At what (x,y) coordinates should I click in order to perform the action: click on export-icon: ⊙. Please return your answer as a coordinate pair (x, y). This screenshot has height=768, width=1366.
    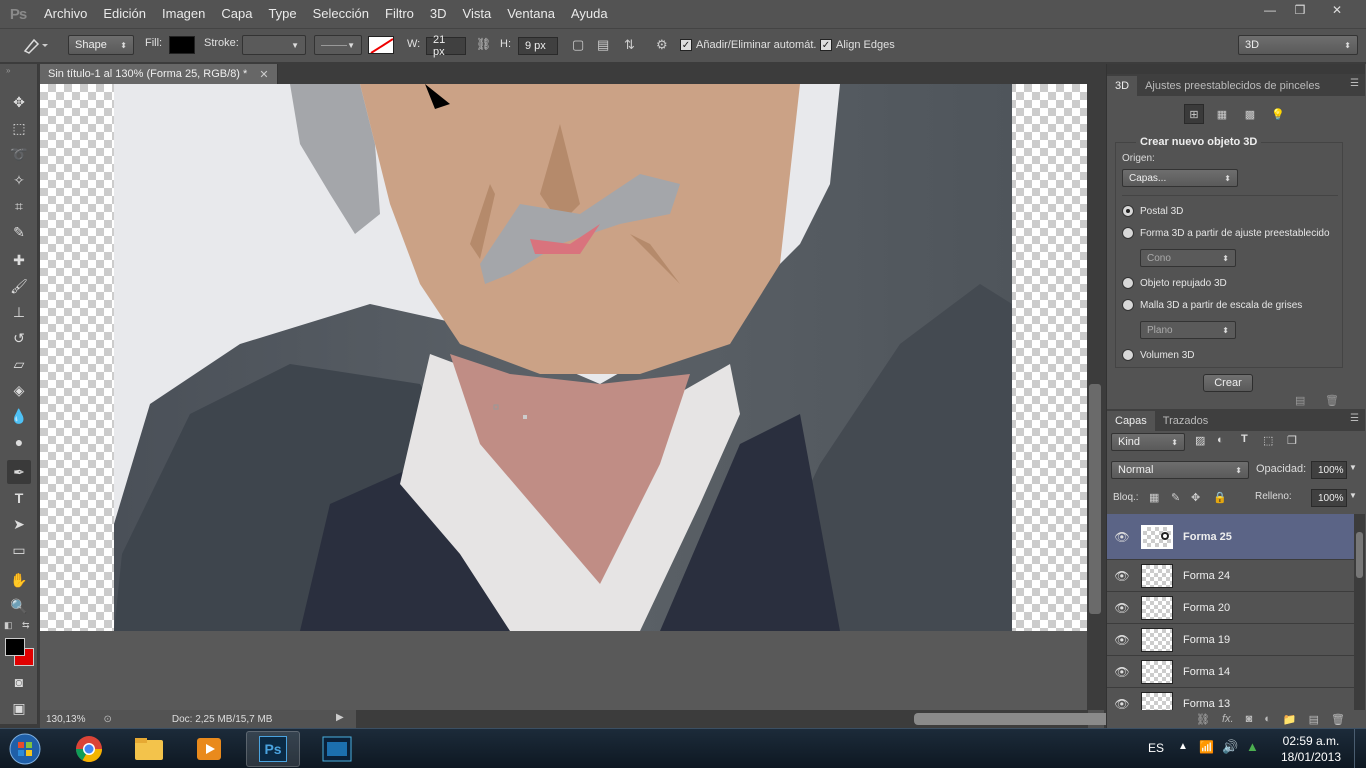
    Looking at the image, I should click on (107, 719).